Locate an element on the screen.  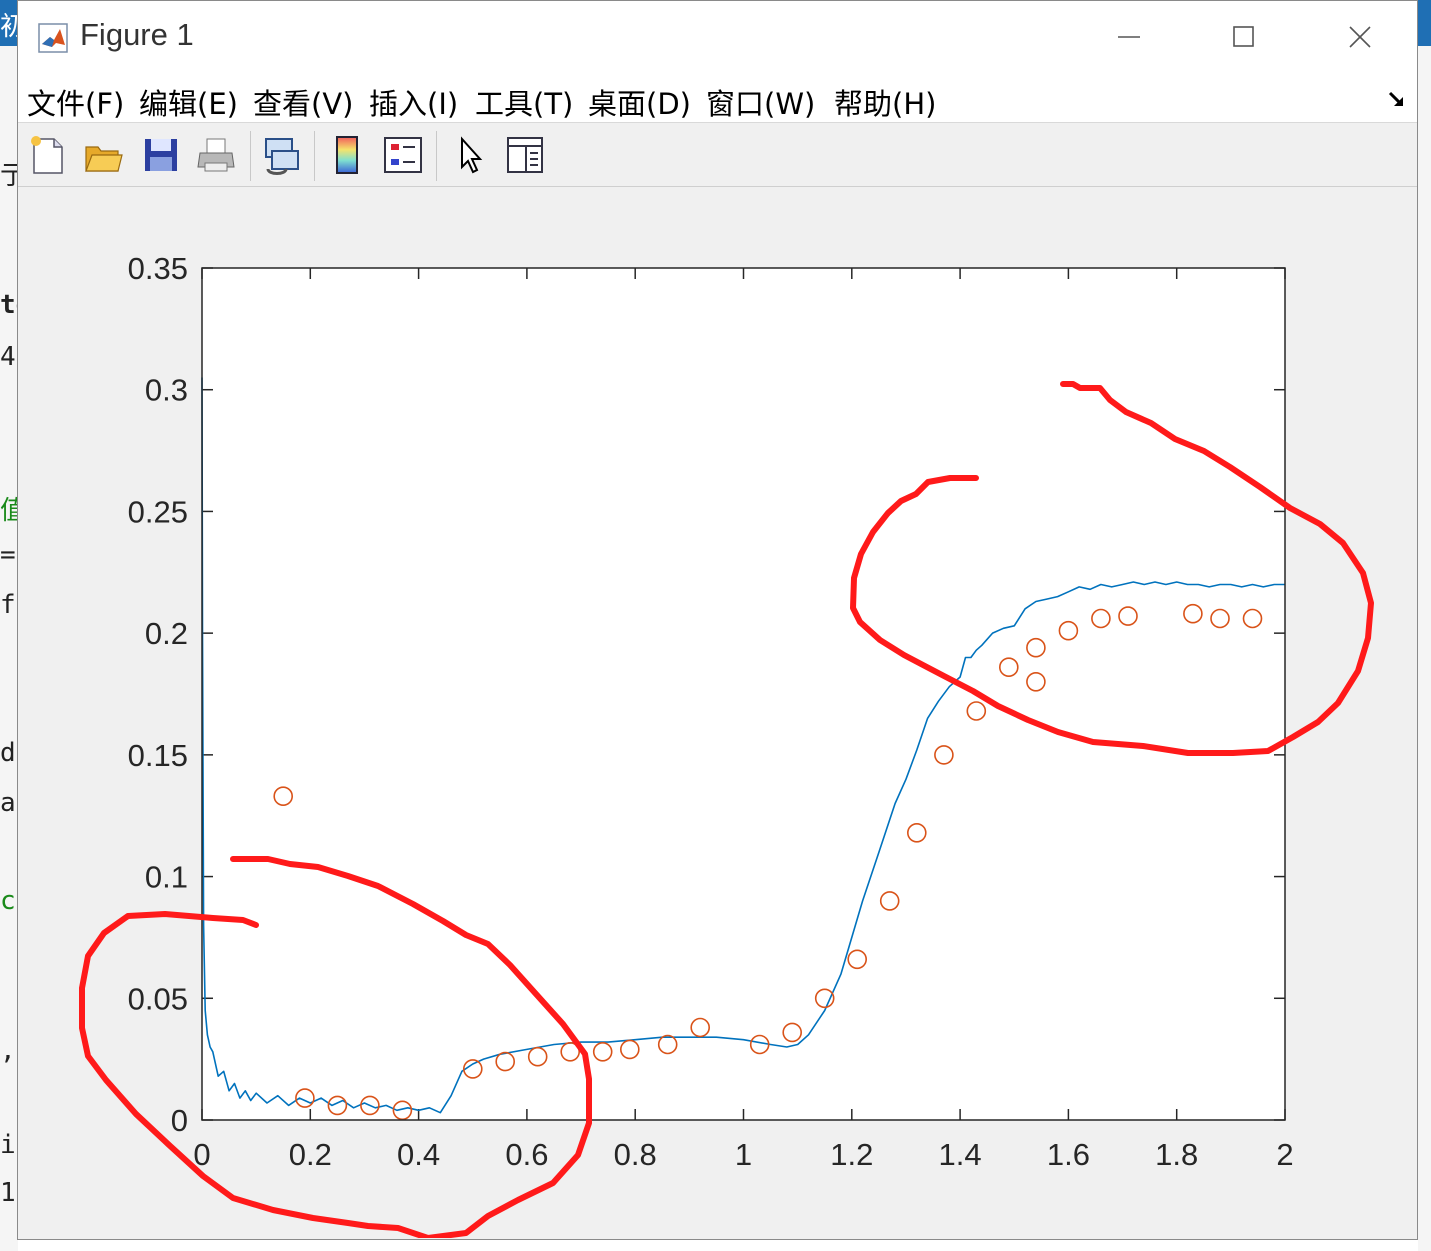
background-text: 亍 is located at coordinates (9, 176).